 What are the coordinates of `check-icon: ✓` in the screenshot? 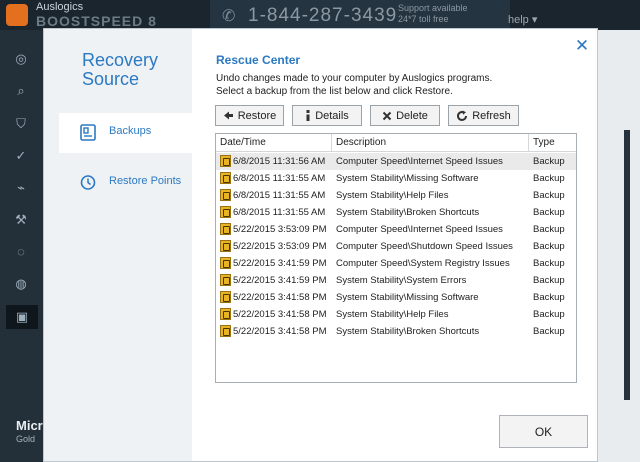 It's located at (21, 156).